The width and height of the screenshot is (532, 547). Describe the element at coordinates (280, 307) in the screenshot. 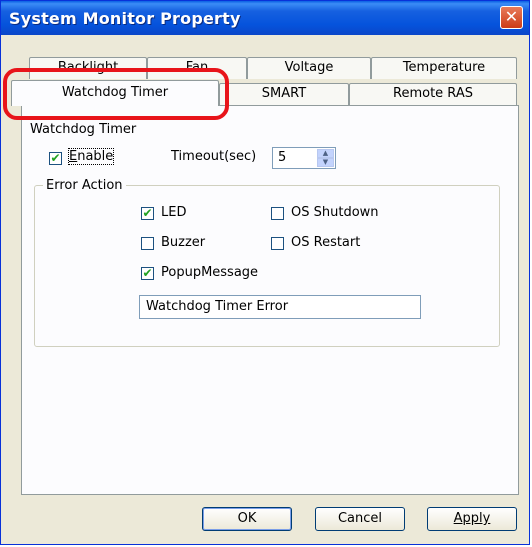

I see `popup-message-input: Watchdog Timer Error` at that location.